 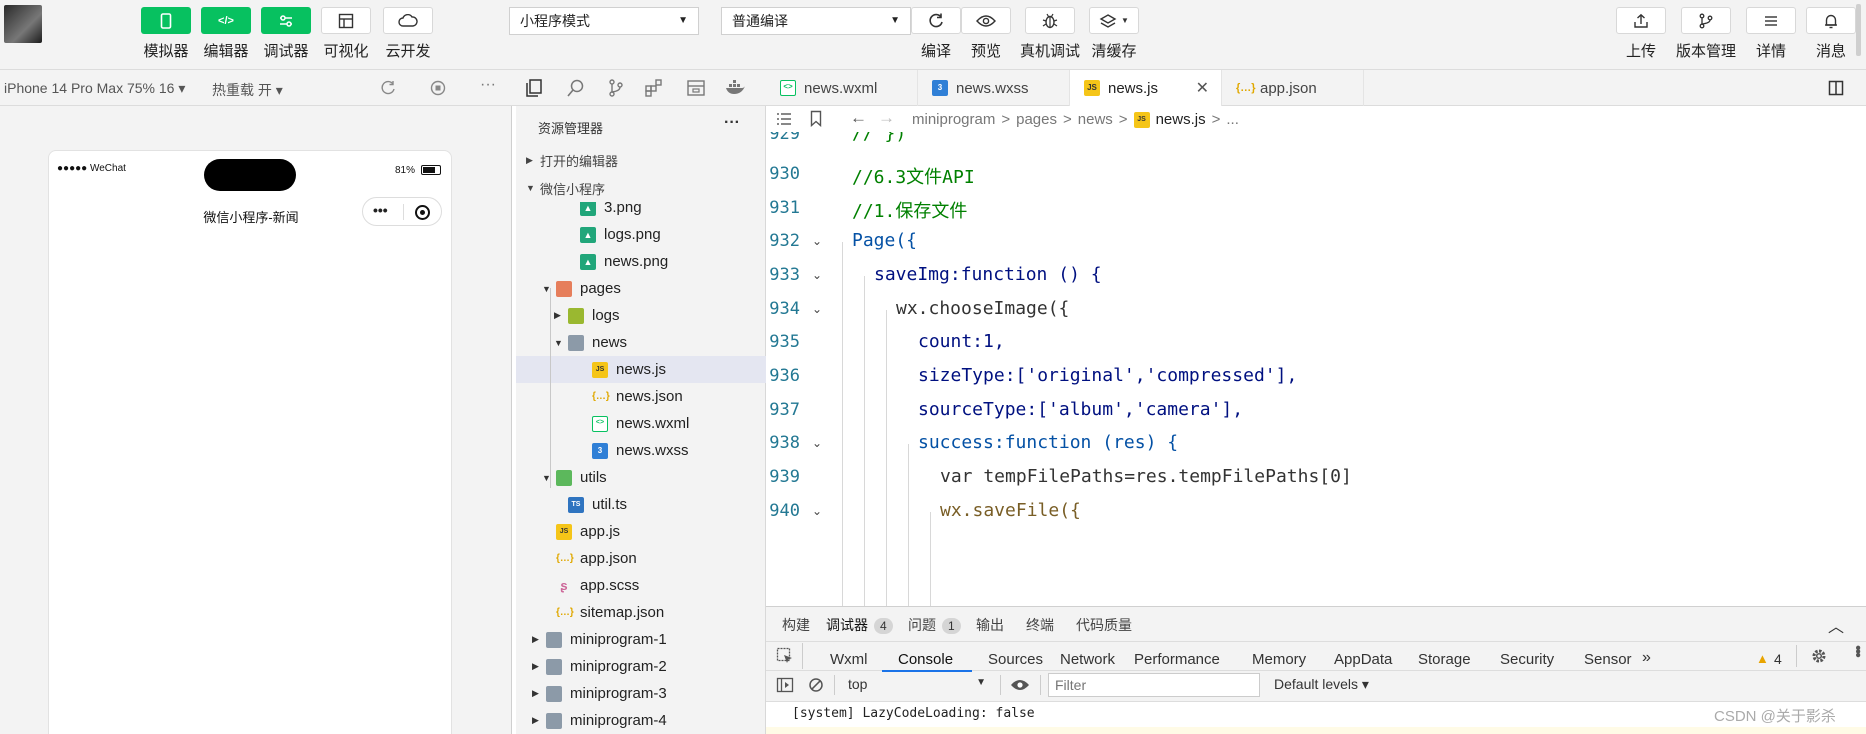 I want to click on visual-button, so click(x=346, y=20).